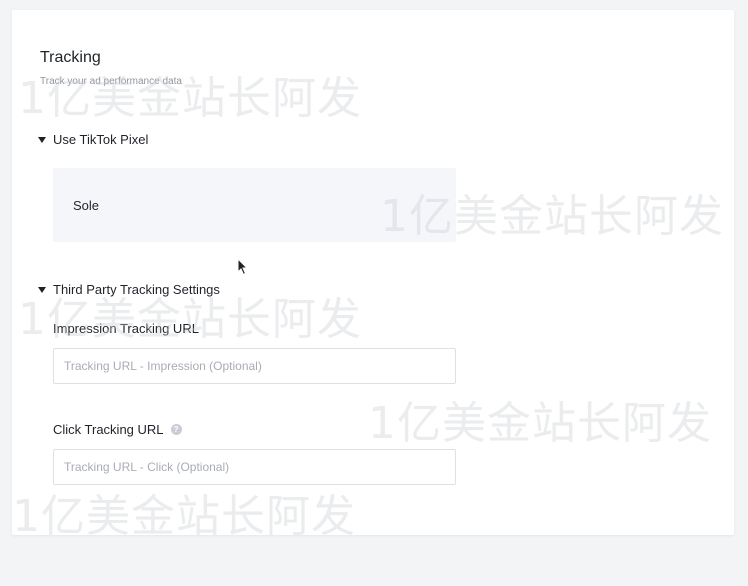 The image size is (748, 586). What do you see at coordinates (176, 429) in the screenshot?
I see `help-icon: ?` at bounding box center [176, 429].